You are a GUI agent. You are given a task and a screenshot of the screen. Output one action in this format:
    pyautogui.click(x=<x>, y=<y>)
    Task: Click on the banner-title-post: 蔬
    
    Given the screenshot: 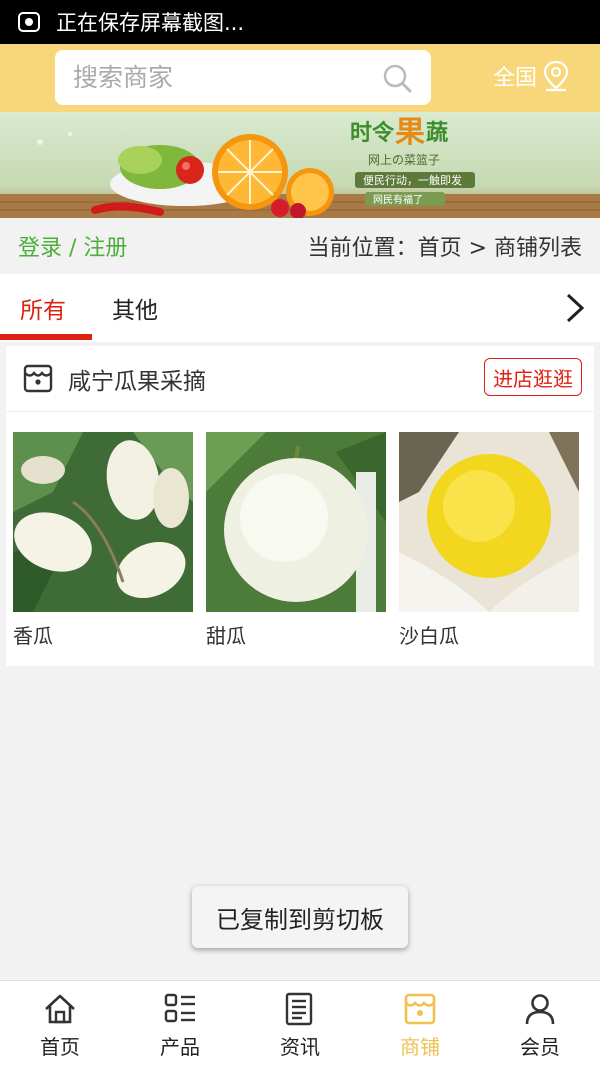 What is the action you would take?
    pyautogui.click(x=437, y=133)
    